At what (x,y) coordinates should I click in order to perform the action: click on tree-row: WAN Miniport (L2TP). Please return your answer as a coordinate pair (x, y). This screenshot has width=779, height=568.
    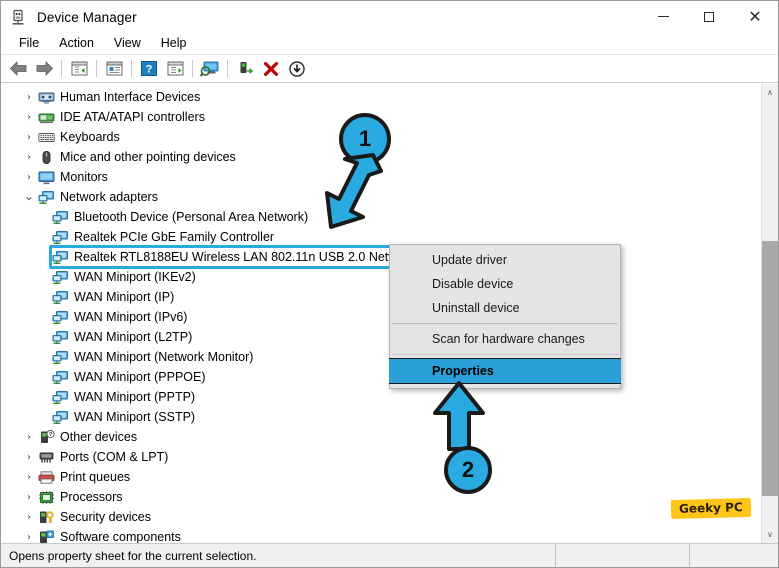
    Looking at the image, I should click on (381, 337).